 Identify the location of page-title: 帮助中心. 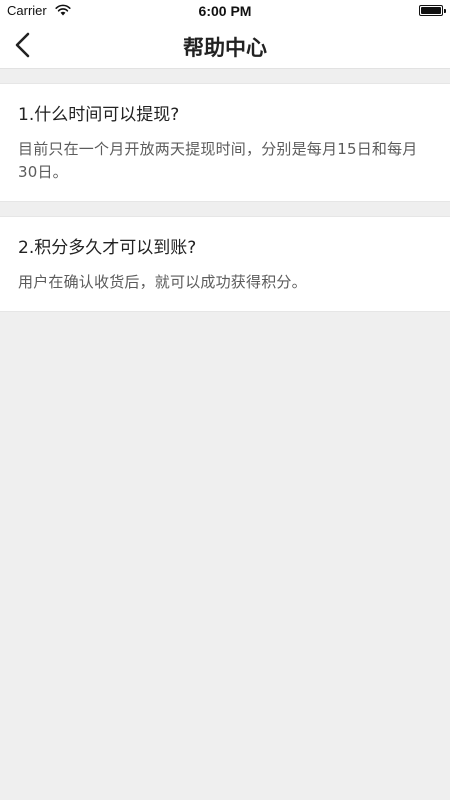
(225, 48).